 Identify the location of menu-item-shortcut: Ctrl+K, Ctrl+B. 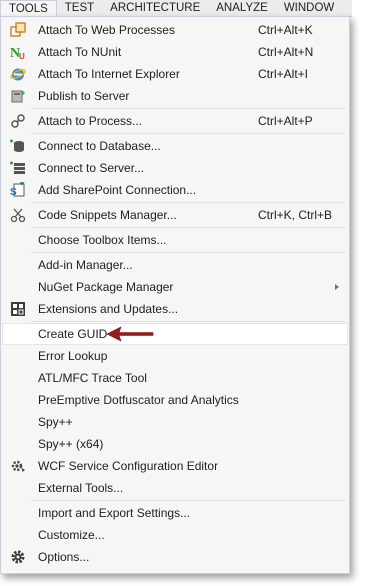
(295, 215).